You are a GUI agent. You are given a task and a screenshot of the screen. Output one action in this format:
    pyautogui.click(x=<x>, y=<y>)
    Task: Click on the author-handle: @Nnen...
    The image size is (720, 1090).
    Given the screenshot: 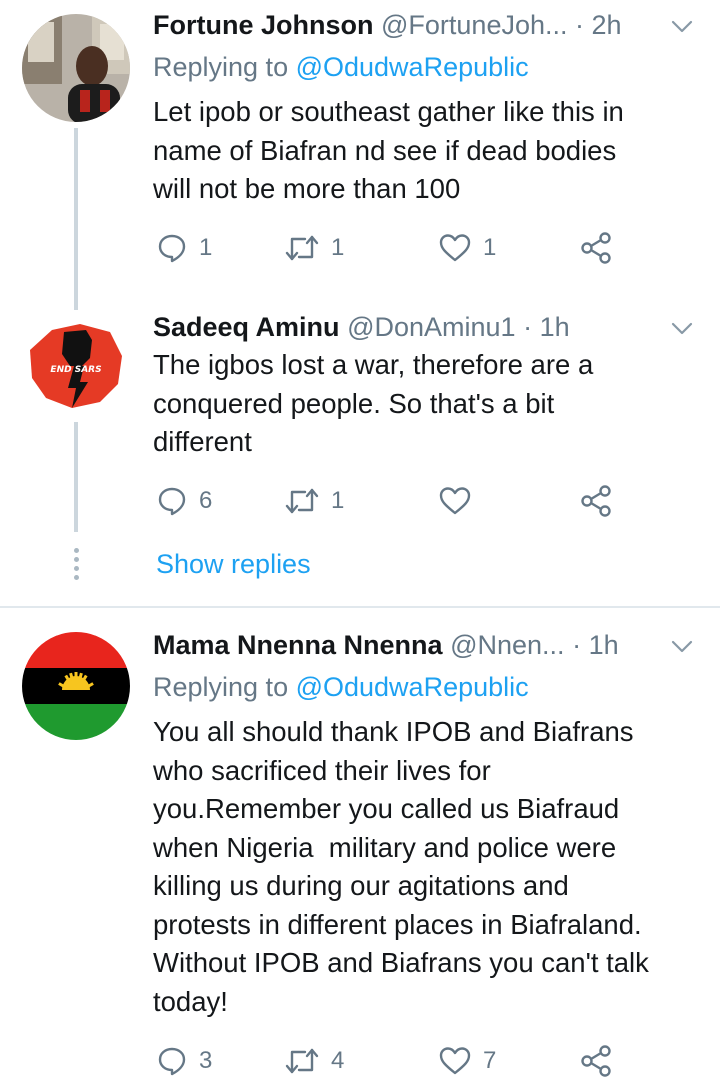 What is the action you would take?
    pyautogui.click(x=507, y=645)
    